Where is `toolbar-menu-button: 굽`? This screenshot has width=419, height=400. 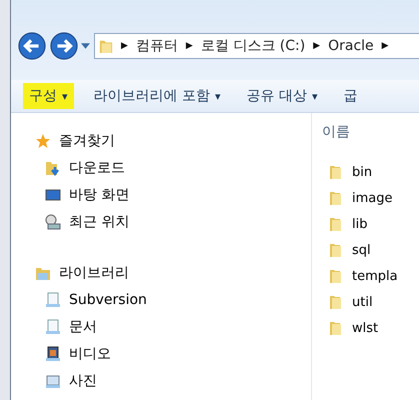 toolbar-menu-button: 굽 is located at coordinates (351, 96).